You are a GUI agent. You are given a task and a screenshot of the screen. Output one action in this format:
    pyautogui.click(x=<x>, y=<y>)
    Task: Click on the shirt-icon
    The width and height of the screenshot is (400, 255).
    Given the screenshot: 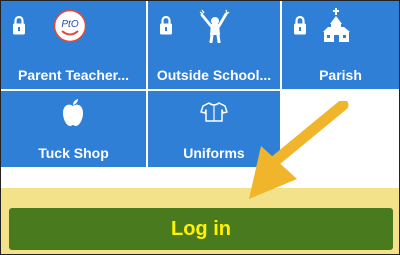 What is the action you would take?
    pyautogui.click(x=214, y=112)
    